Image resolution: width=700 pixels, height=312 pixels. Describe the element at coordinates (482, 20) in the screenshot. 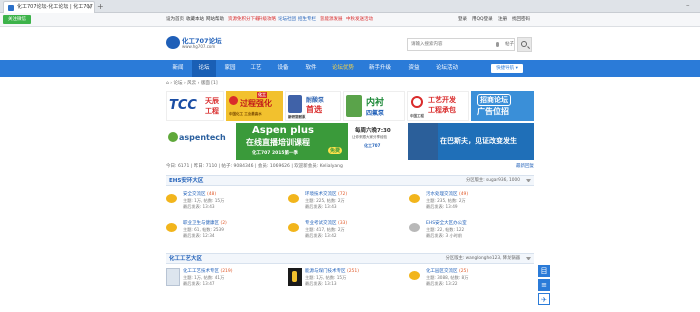

I see `qq-login-link: 用QQ登录` at that location.